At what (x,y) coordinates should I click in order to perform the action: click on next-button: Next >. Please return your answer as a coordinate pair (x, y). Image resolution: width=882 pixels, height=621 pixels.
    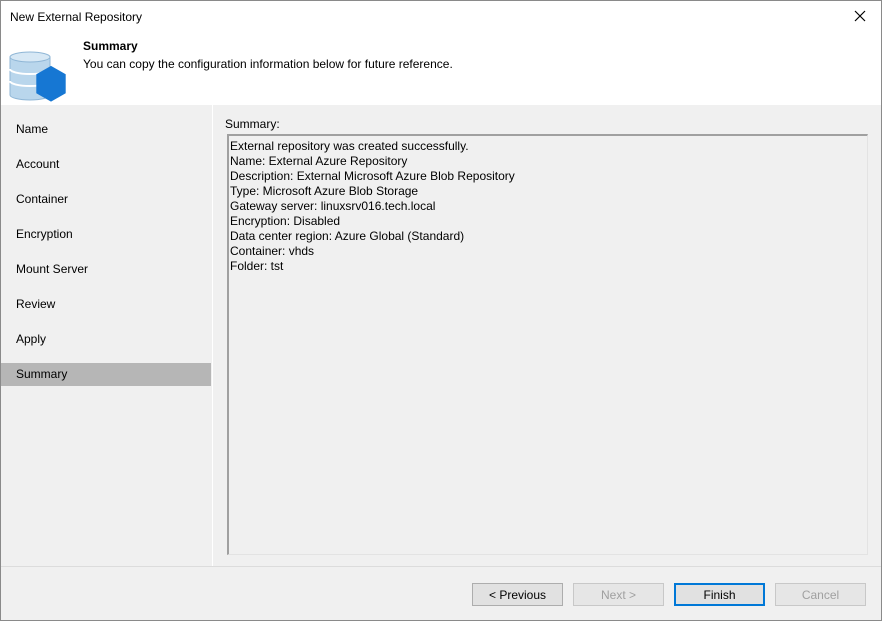
    Looking at the image, I should click on (618, 594).